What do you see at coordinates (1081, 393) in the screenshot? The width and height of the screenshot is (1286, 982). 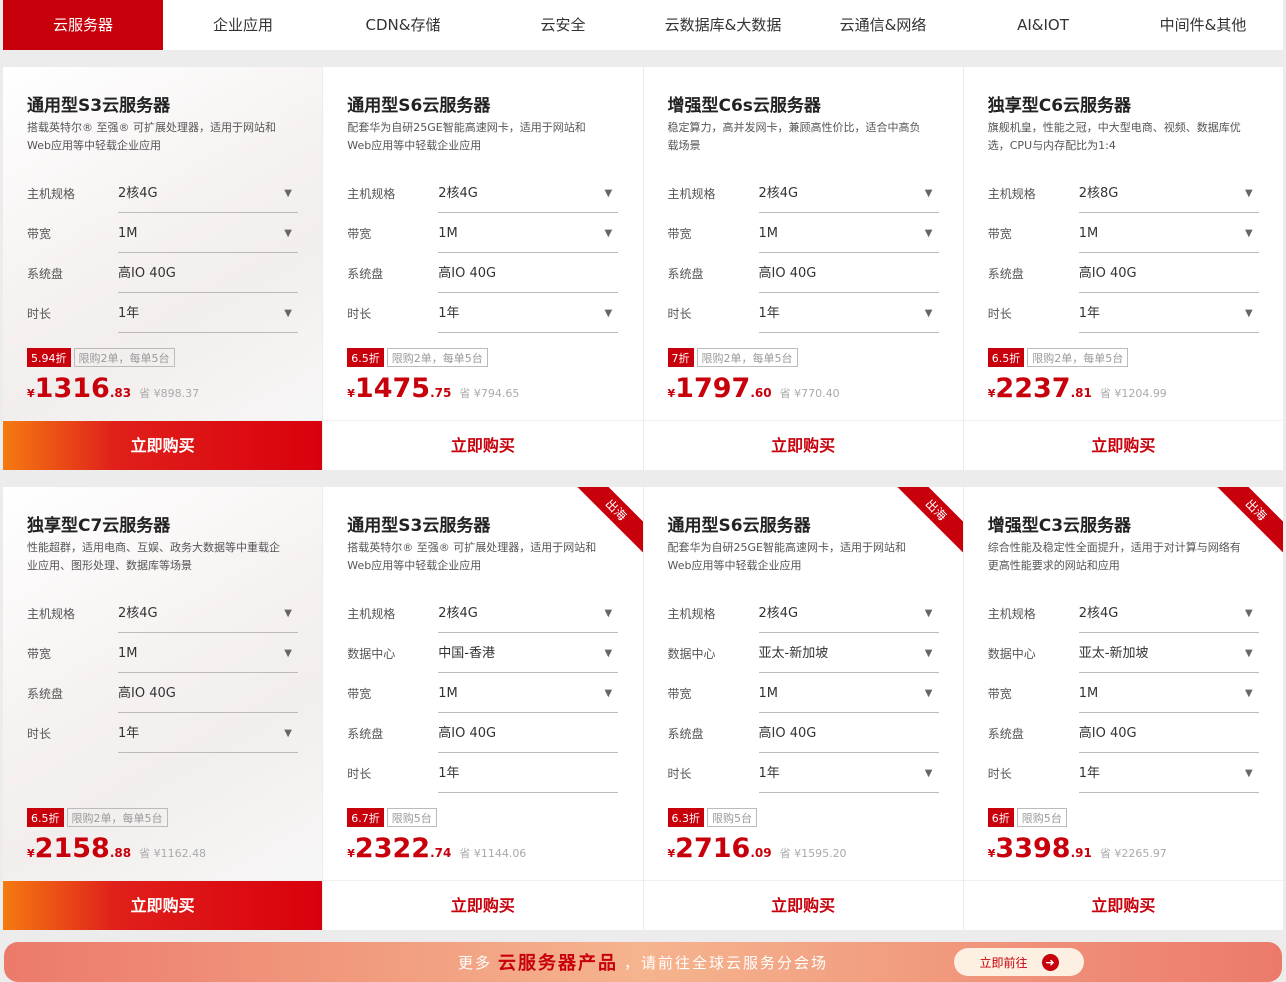 I see `price-dec: .81` at bounding box center [1081, 393].